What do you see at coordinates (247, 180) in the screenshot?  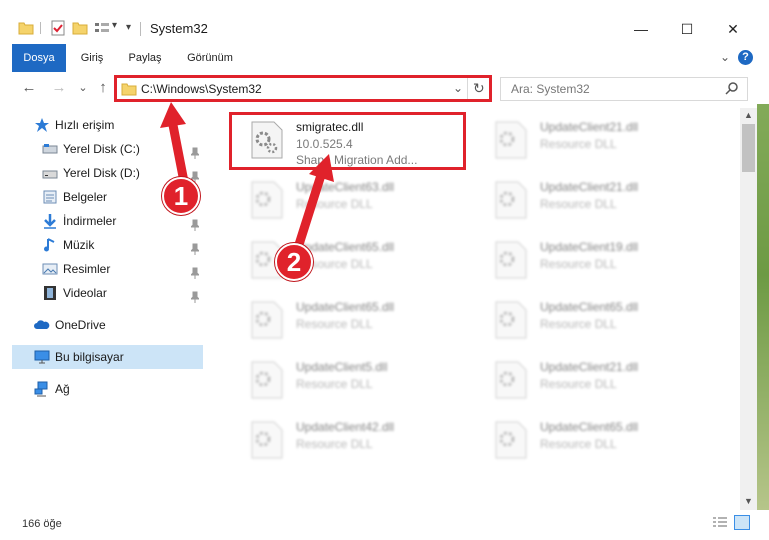 I see `annotation-arrows` at bounding box center [247, 180].